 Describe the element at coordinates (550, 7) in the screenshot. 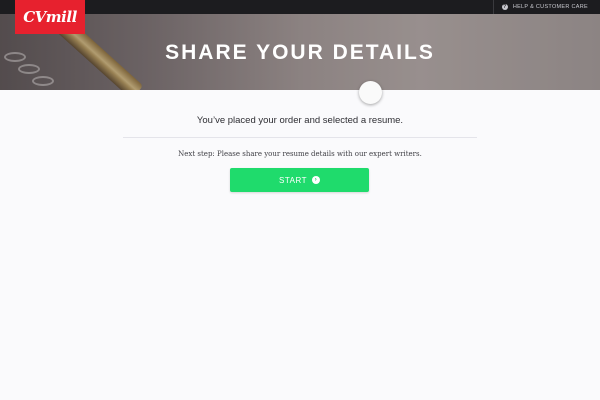

I see `help-label: HELP & CUSTOMER CARE` at that location.